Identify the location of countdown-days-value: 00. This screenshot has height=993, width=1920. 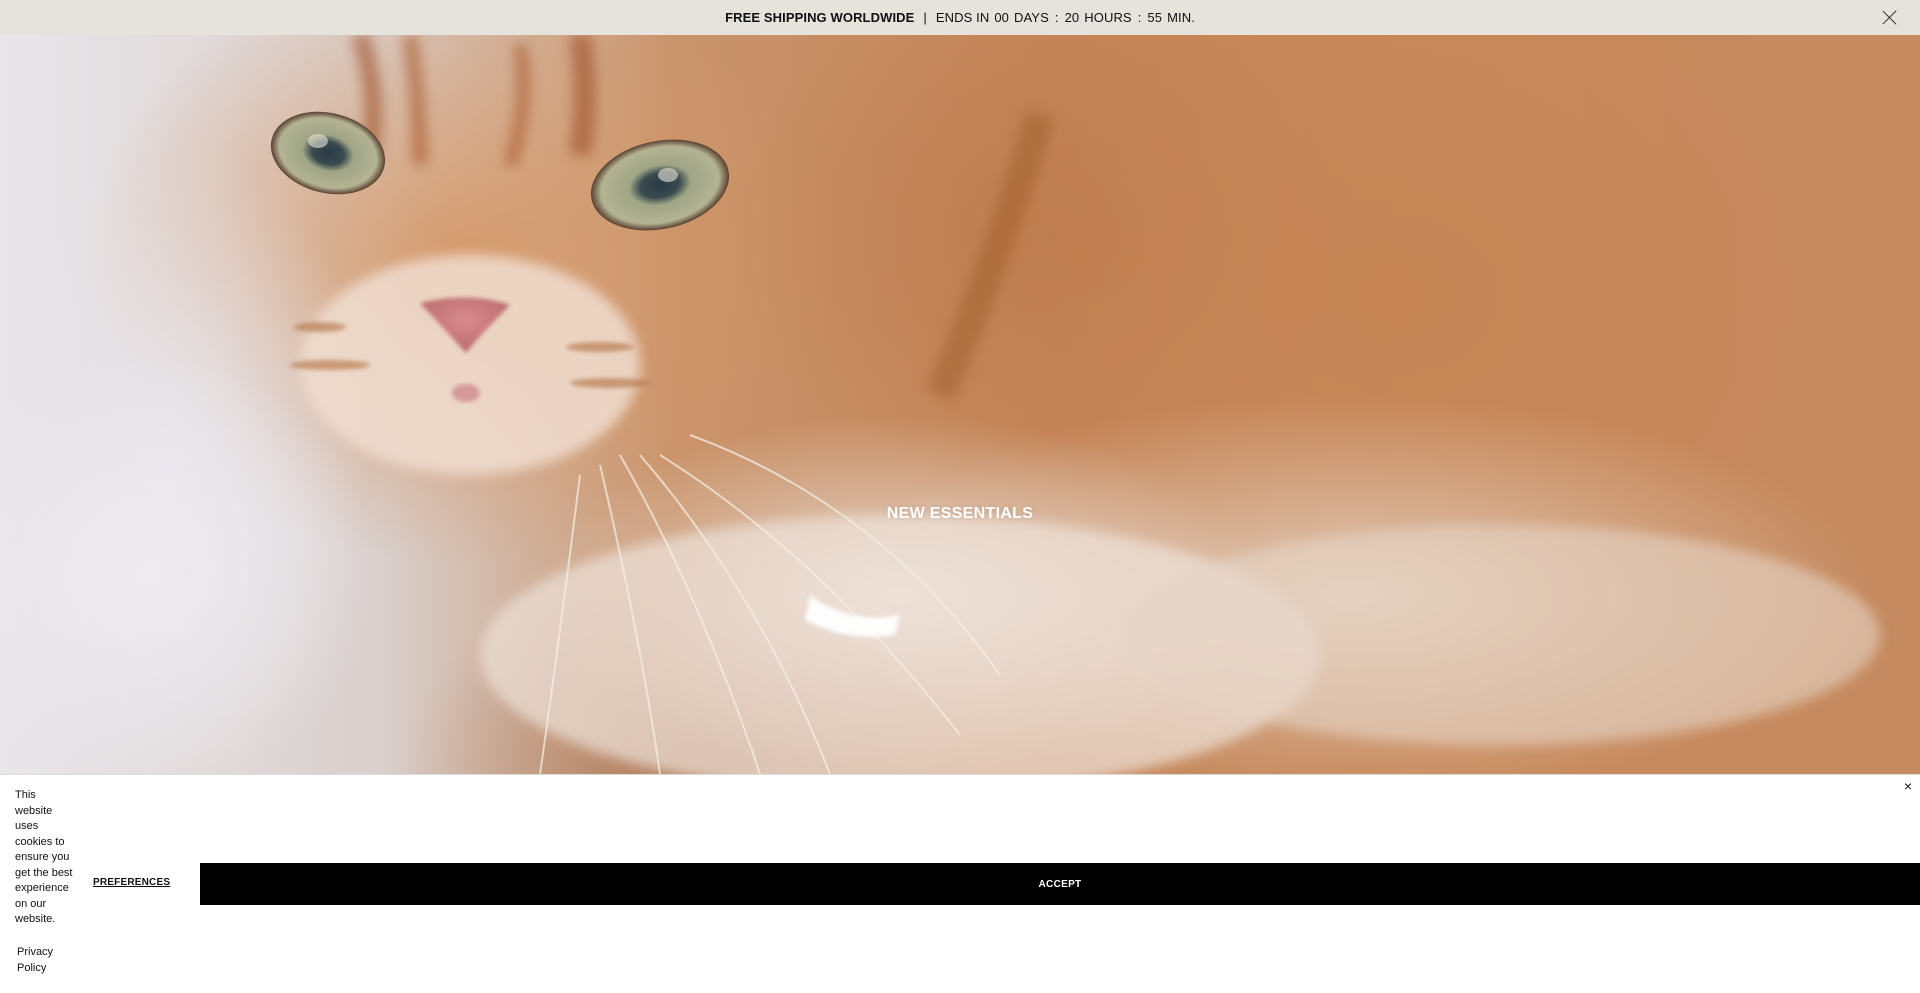
(1002, 17).